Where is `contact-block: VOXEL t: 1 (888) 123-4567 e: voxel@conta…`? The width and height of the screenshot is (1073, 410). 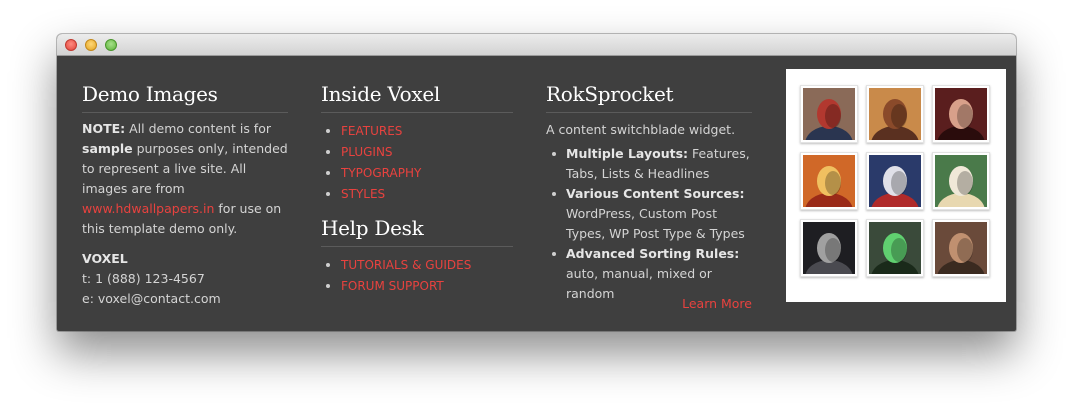 contact-block: VOXEL t: 1 (888) 123-4567 e: voxel@conta… is located at coordinates (185, 279).